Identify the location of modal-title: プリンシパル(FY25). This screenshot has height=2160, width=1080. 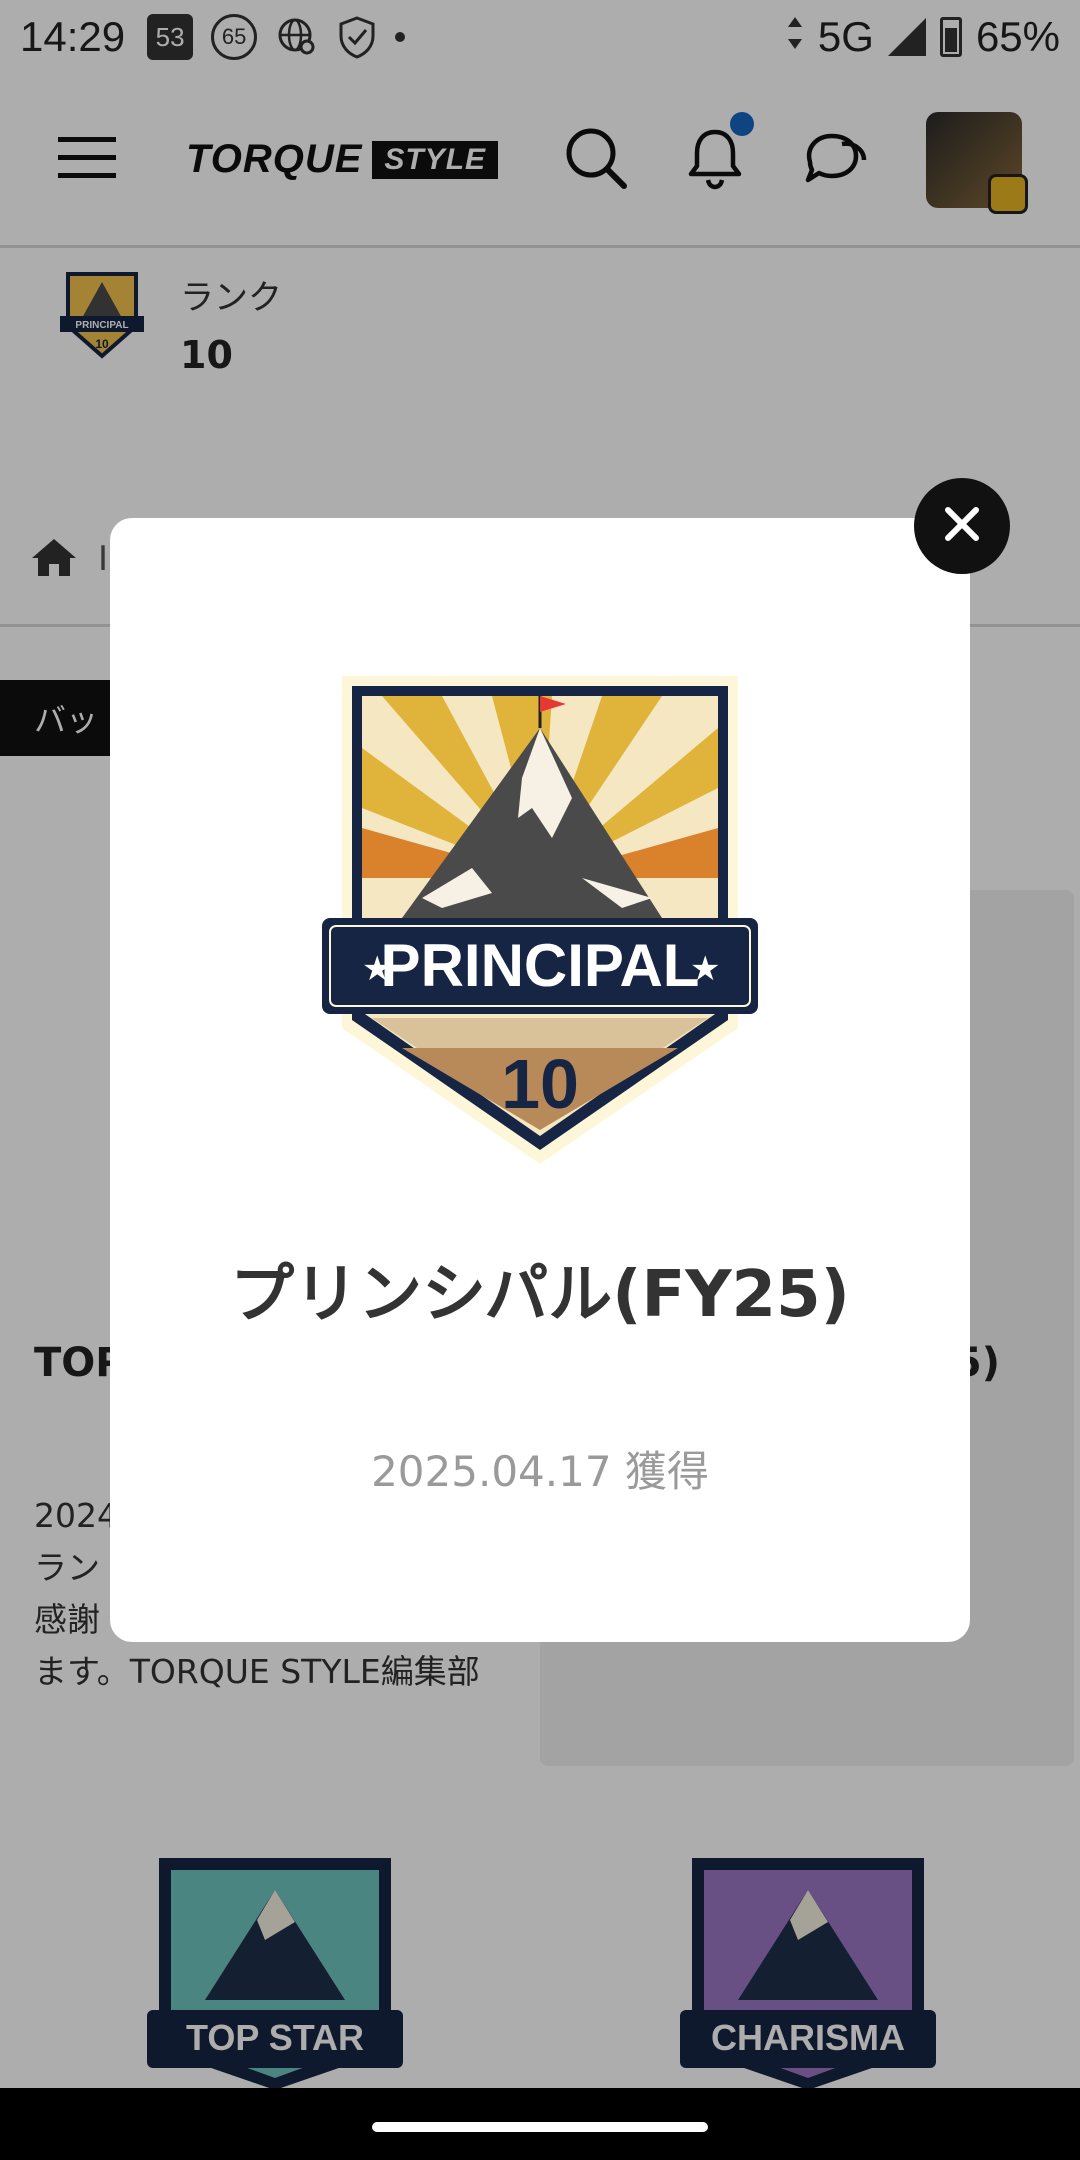
(540, 1295).